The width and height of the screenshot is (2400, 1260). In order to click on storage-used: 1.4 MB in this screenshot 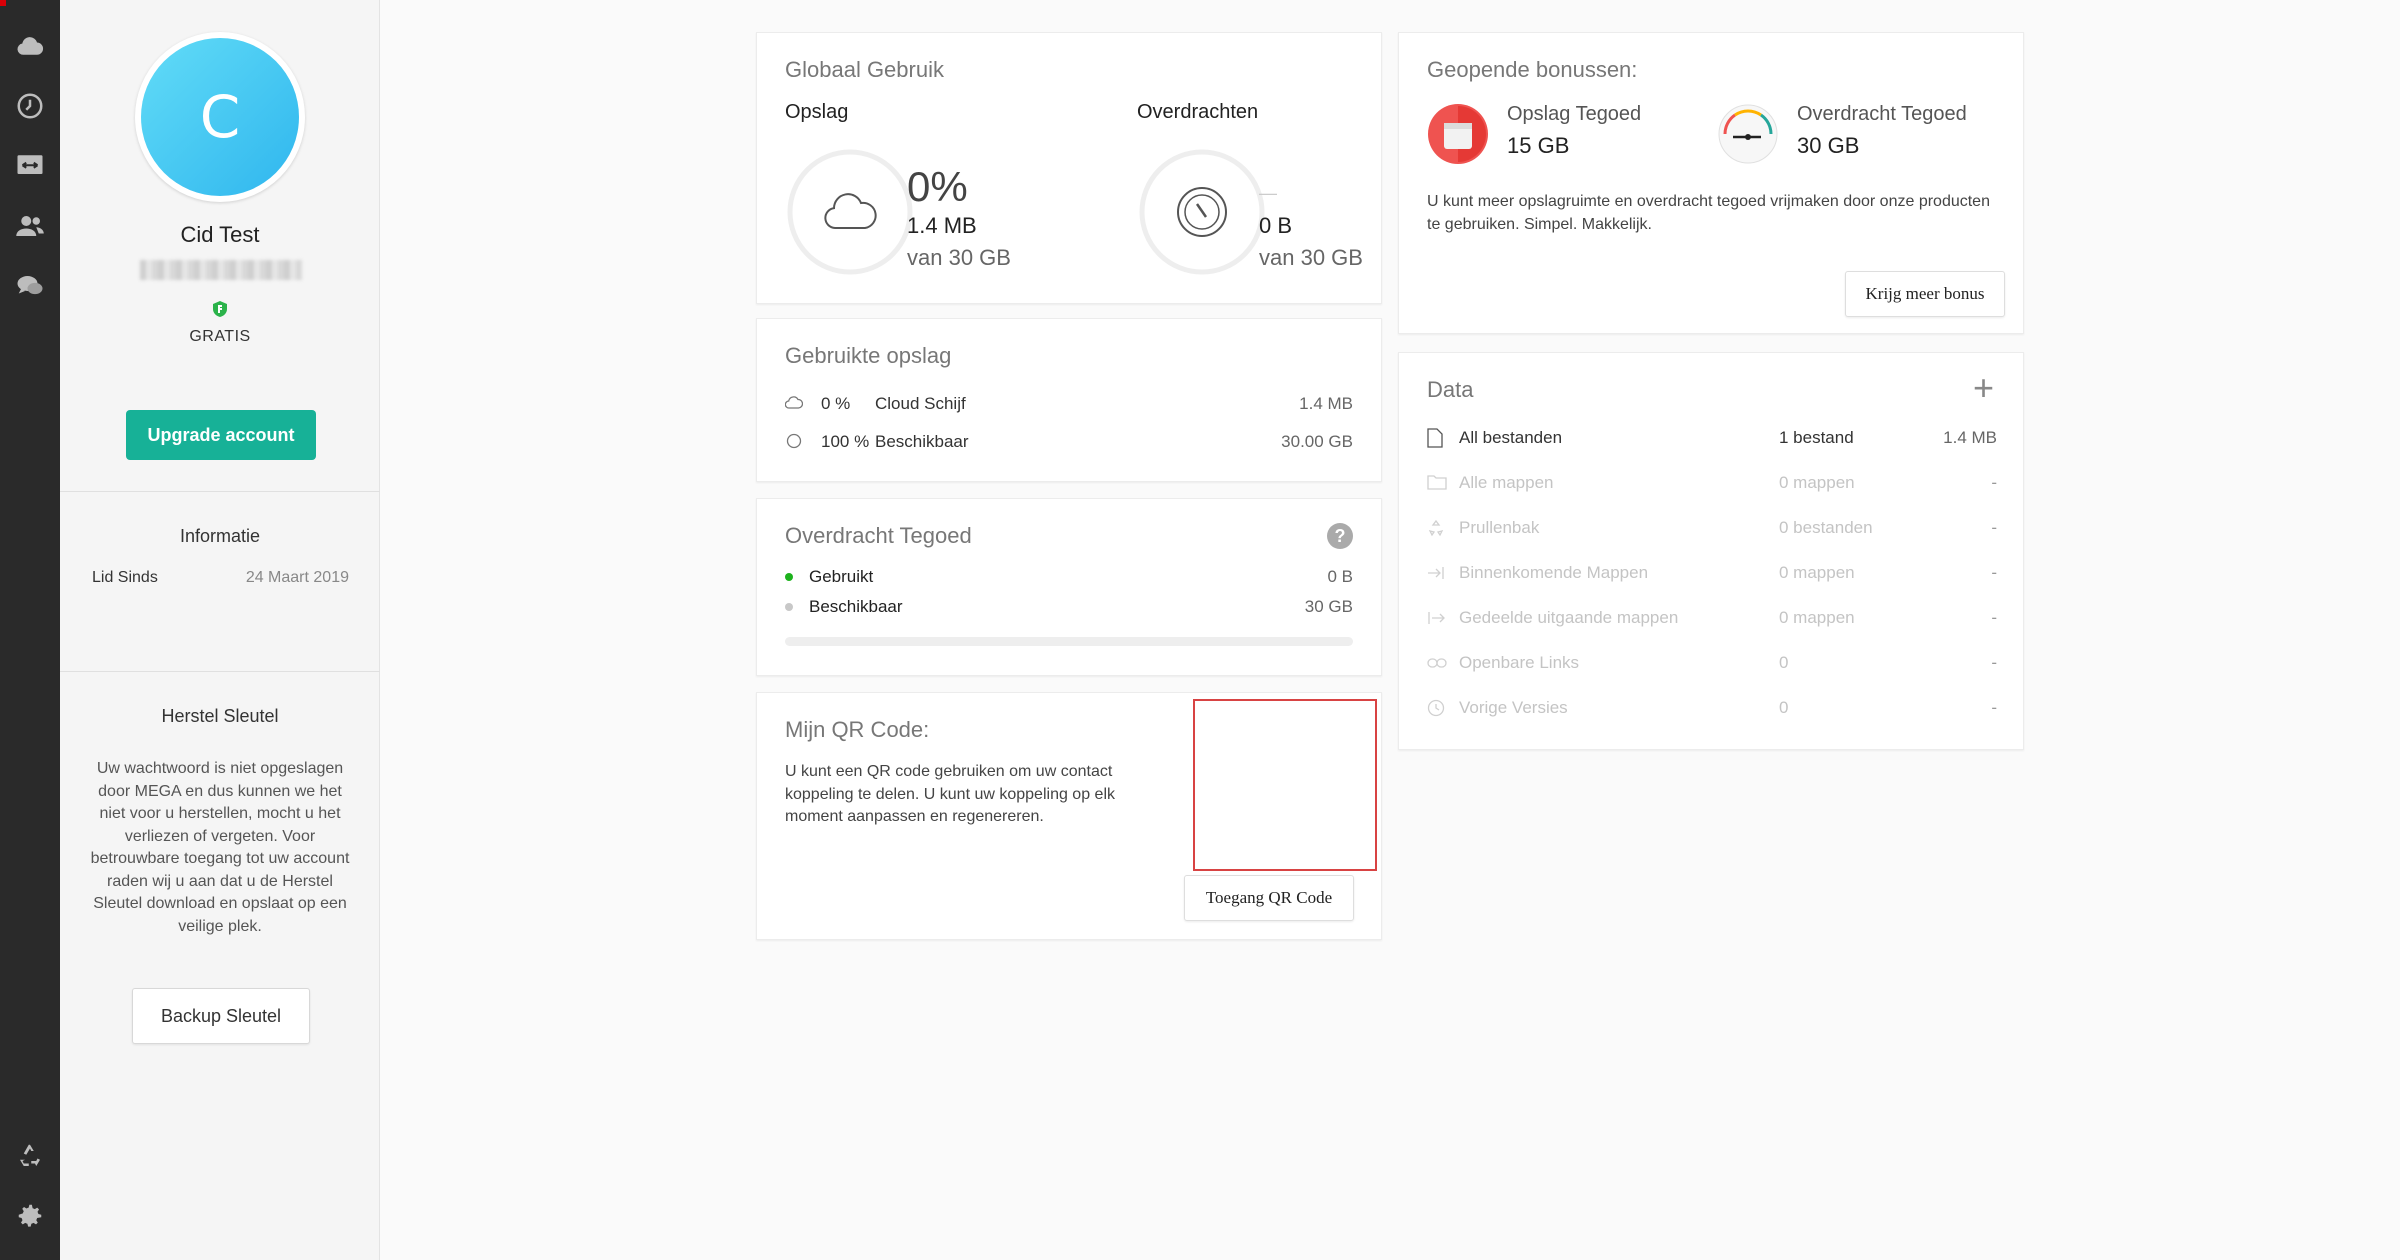, I will do `click(942, 225)`.